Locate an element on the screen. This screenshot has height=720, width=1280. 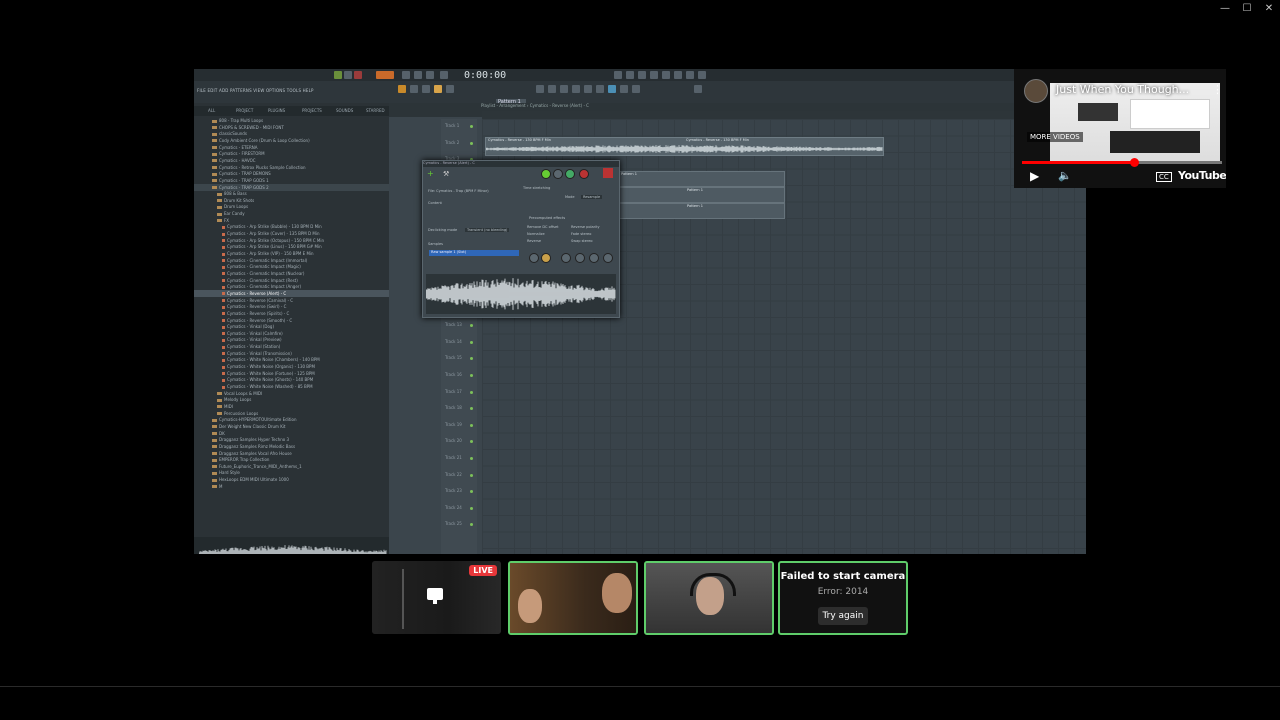
maximize-button: ☐ is located at coordinates (1247, 8).